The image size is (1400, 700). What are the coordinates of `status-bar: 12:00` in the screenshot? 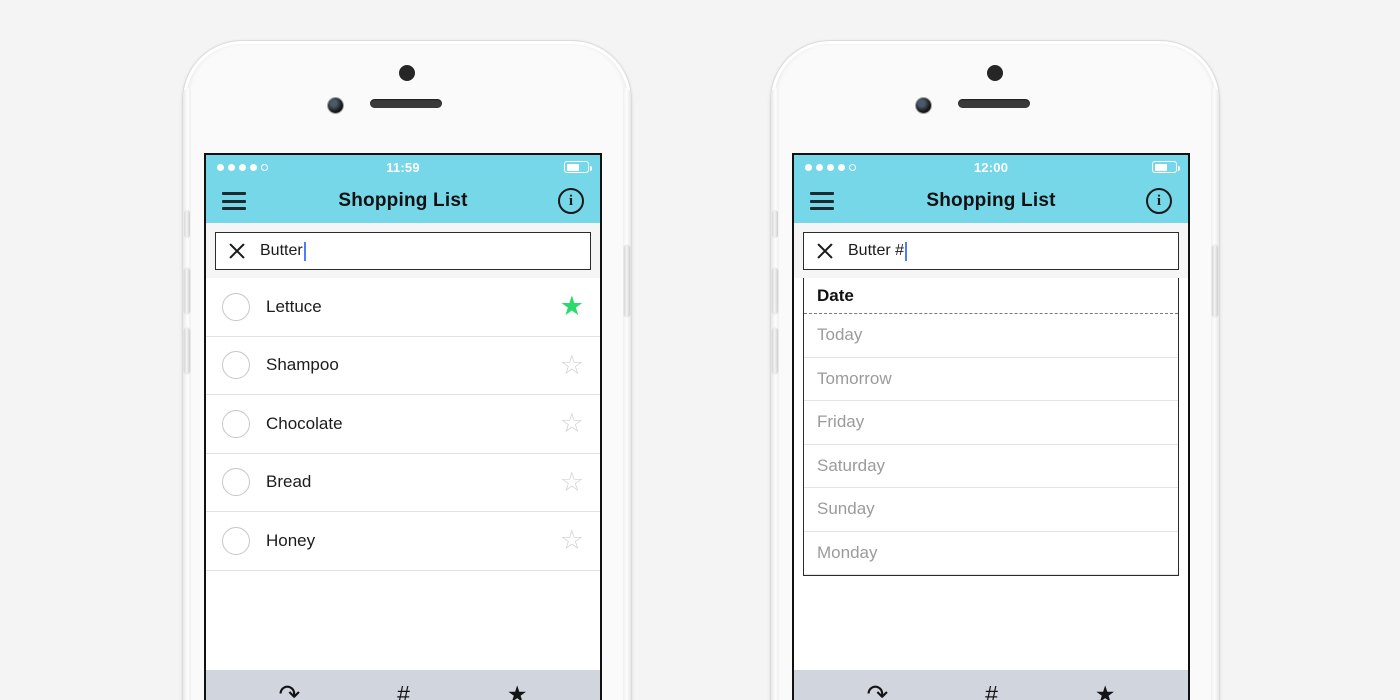 It's located at (991, 167).